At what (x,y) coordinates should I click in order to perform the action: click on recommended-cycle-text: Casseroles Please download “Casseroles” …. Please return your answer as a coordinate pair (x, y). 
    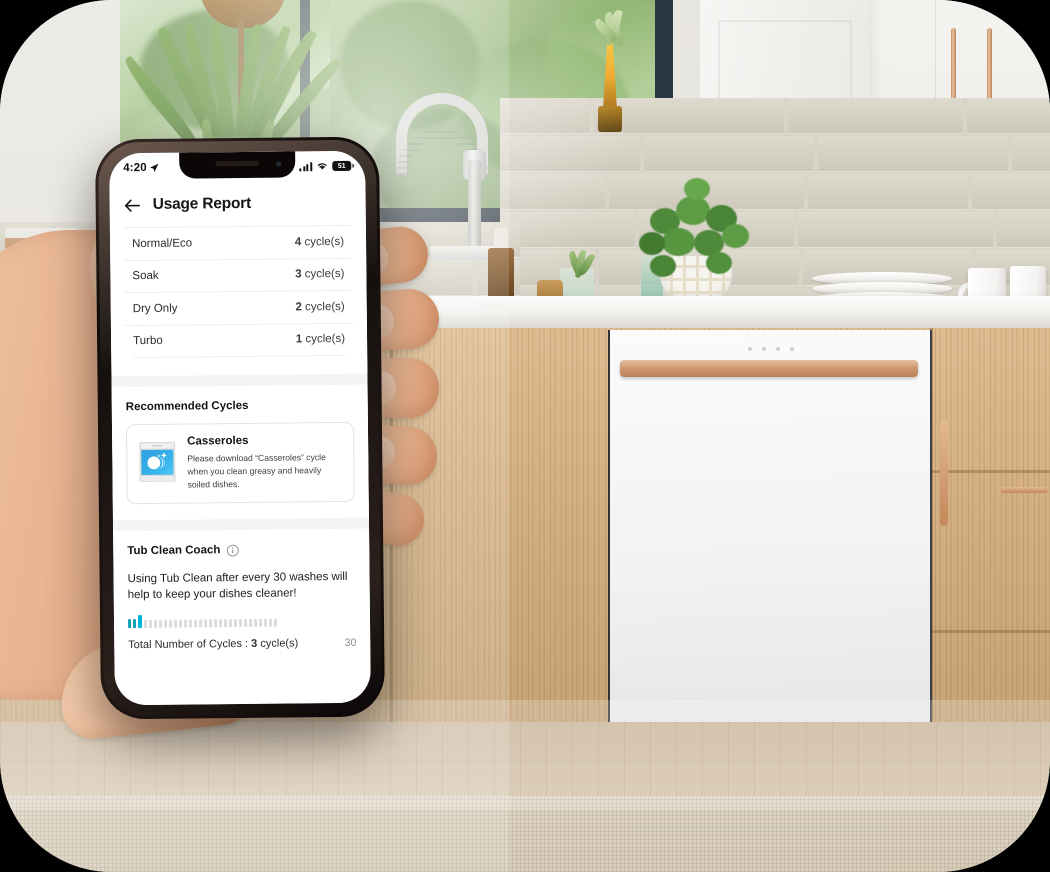
    Looking at the image, I should click on (264, 462).